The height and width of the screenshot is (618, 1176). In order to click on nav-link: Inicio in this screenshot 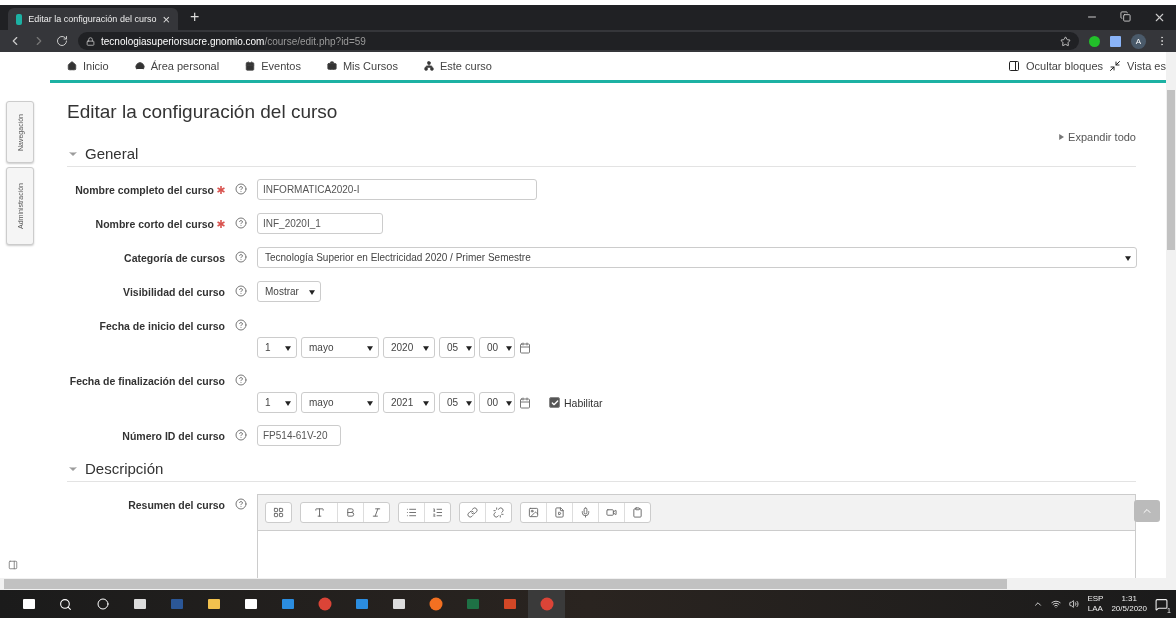, I will do `click(88, 66)`.